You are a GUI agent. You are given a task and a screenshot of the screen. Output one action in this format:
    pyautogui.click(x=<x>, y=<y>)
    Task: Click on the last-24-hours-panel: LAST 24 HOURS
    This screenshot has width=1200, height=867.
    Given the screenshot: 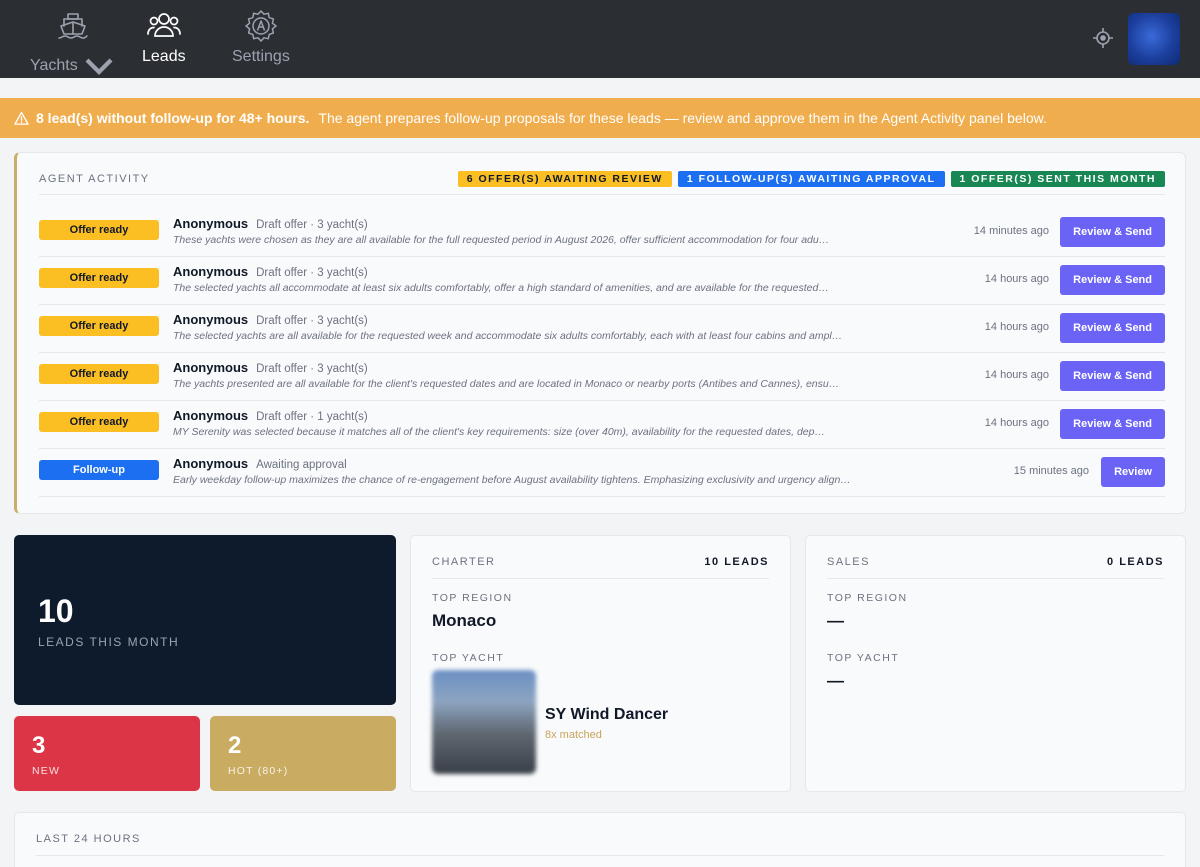 What is the action you would take?
    pyautogui.click(x=600, y=839)
    